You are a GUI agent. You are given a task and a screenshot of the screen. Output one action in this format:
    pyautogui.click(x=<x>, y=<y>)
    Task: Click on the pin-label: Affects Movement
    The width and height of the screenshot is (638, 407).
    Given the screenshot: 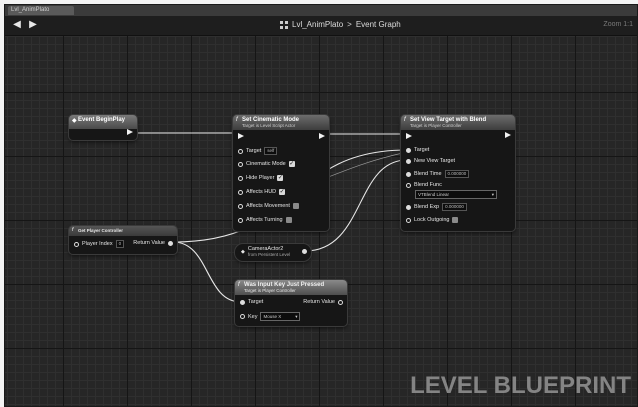 What is the action you would take?
    pyautogui.click(x=268, y=206)
    